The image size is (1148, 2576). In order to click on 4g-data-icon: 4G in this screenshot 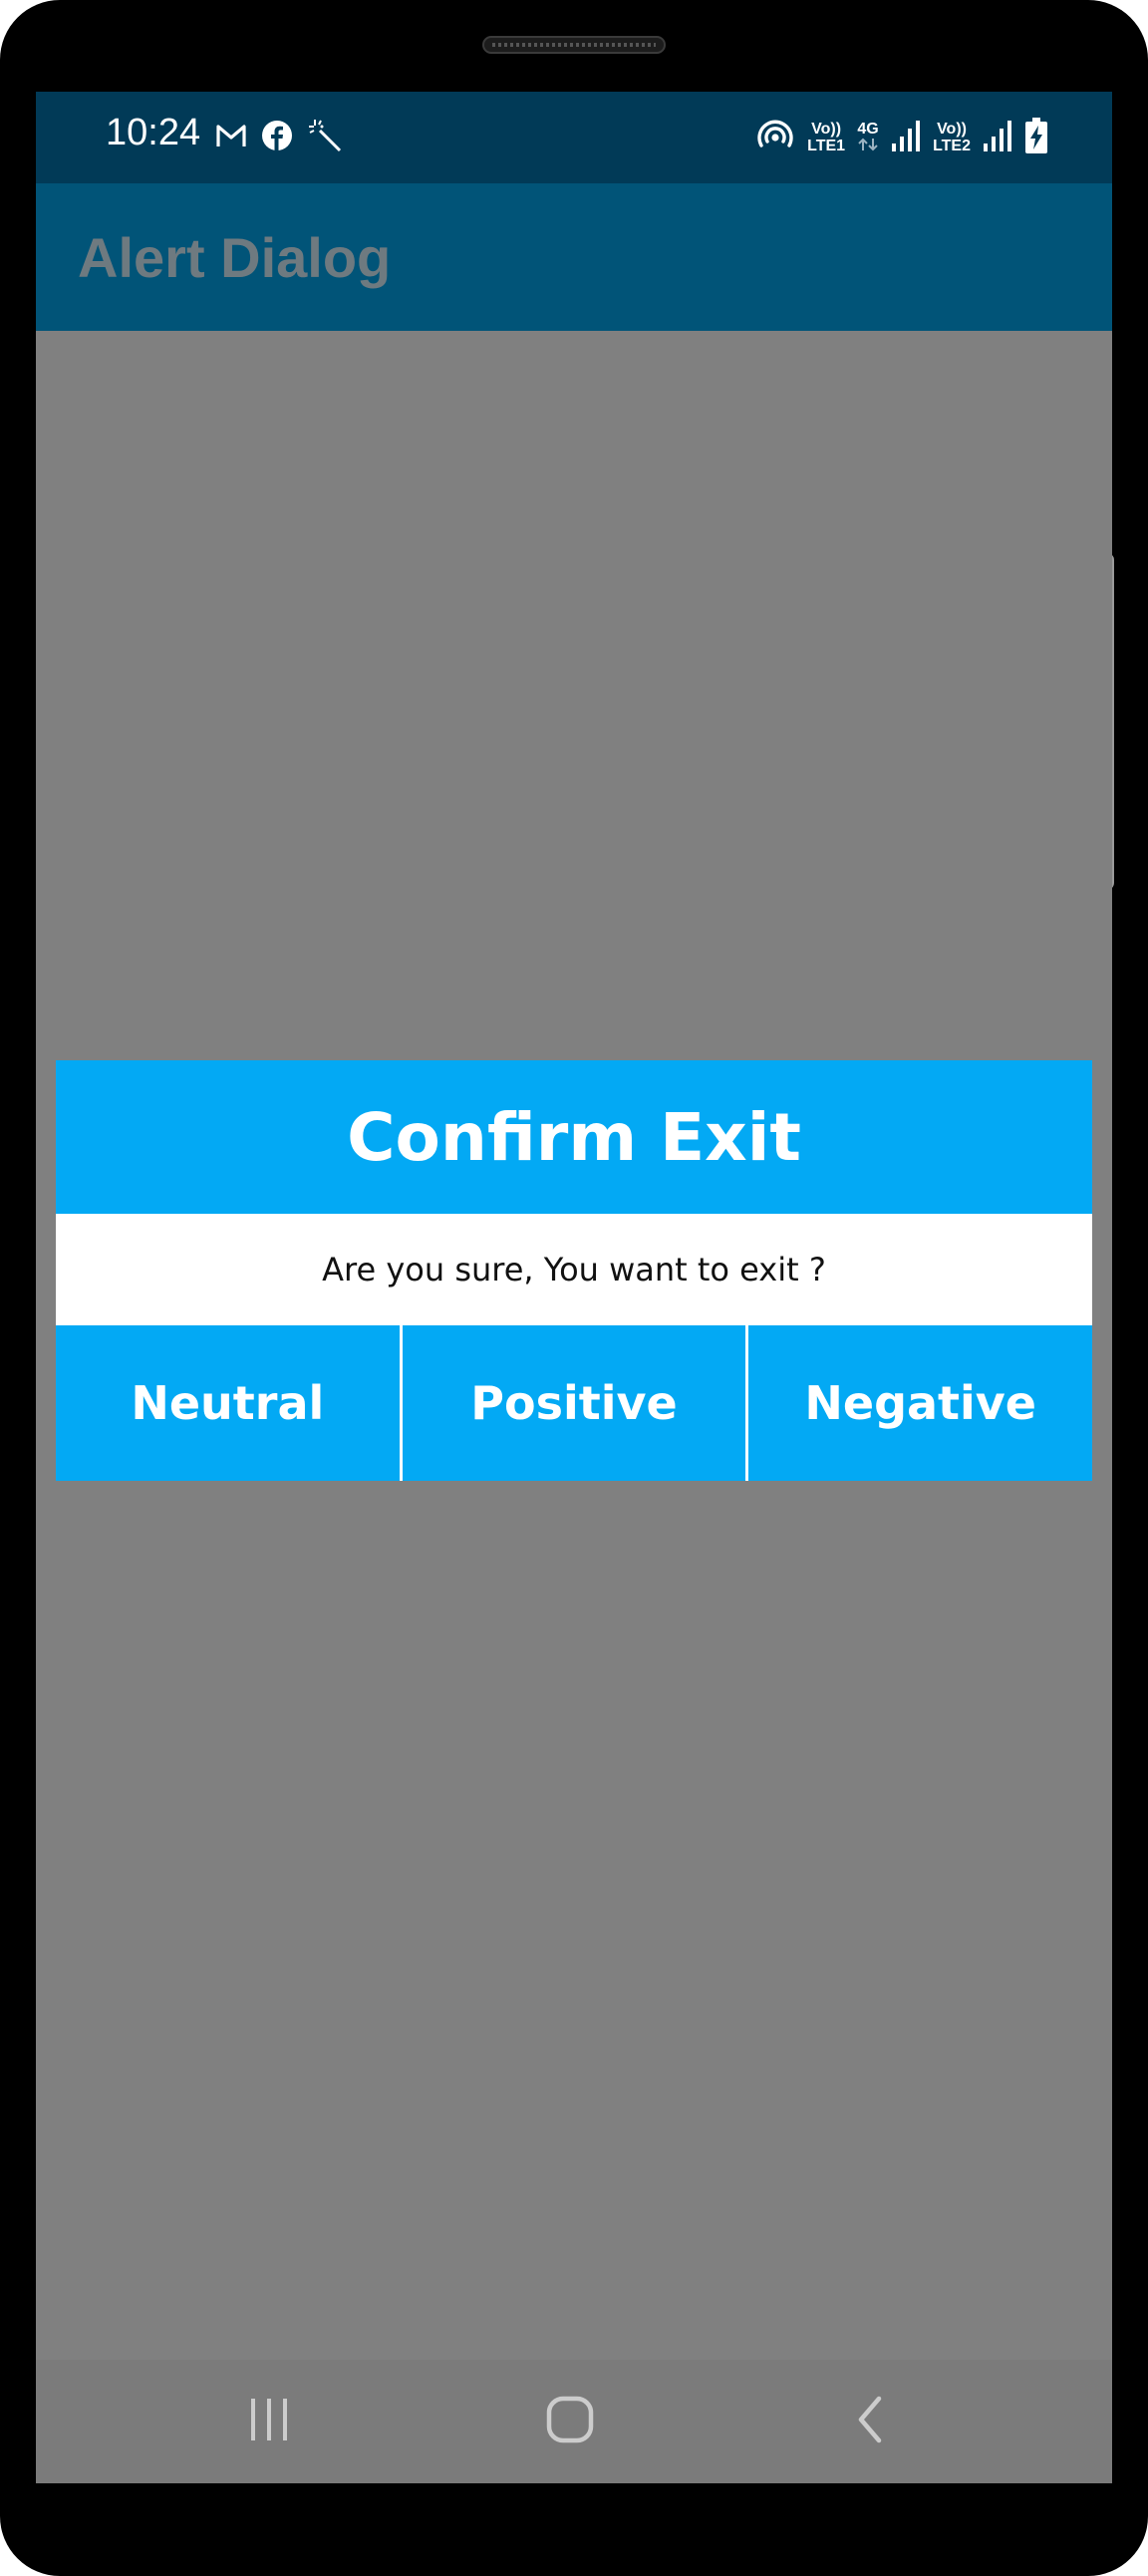, I will do `click(868, 138)`.